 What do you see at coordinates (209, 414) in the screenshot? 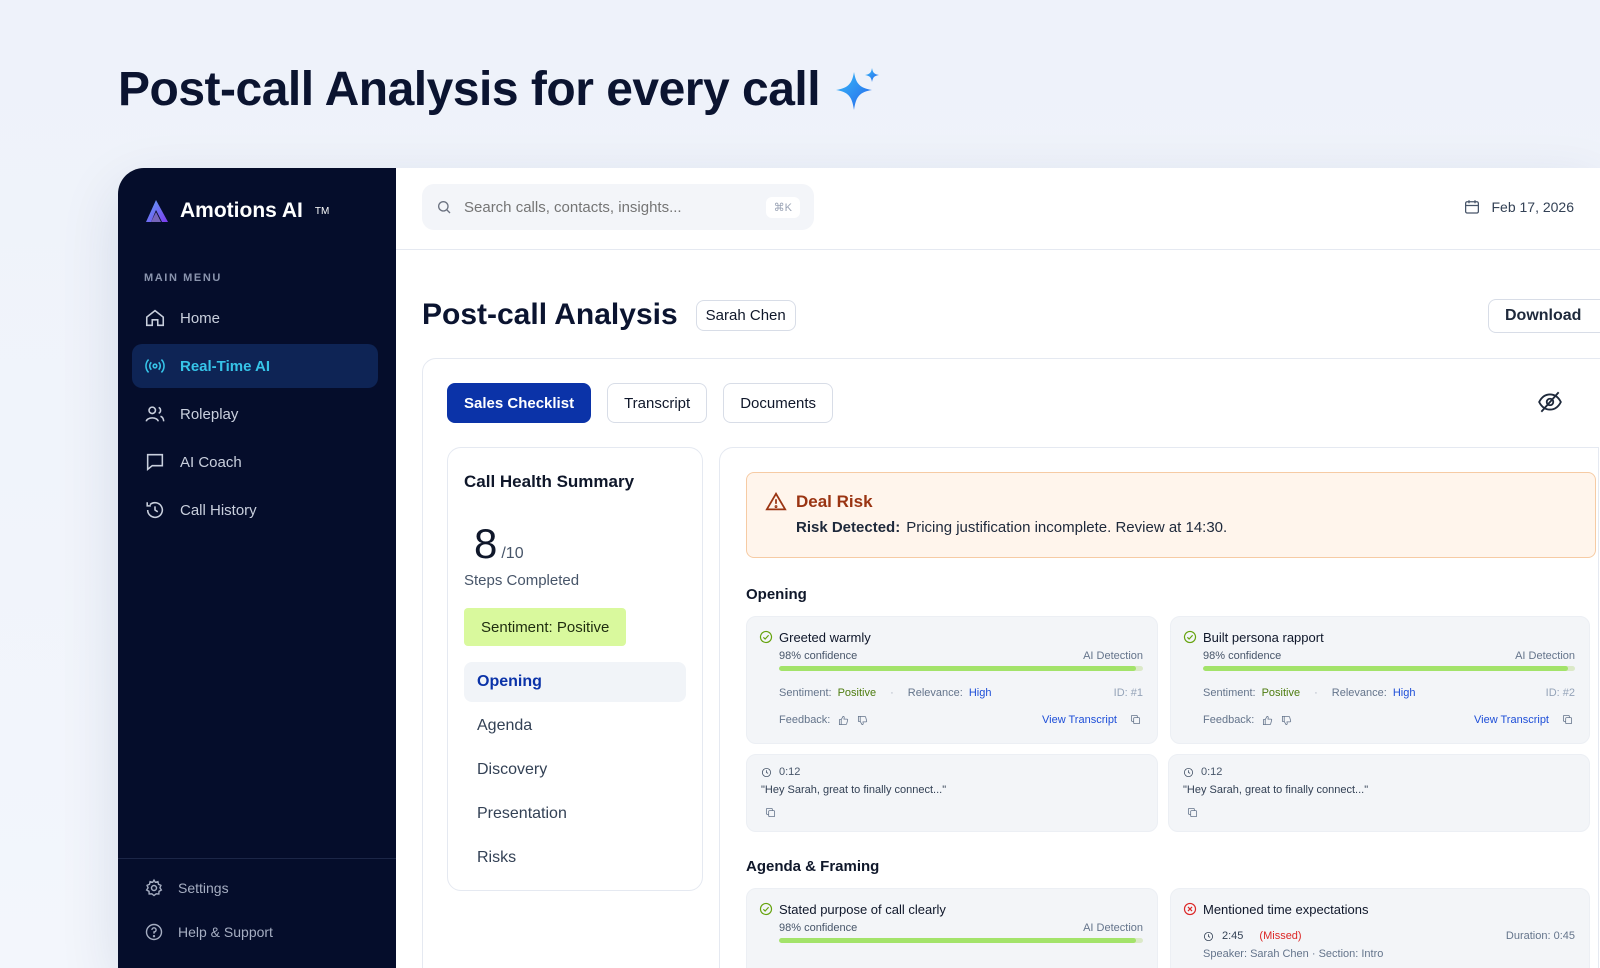
I see `sidebar-item-label: Roleplay` at bounding box center [209, 414].